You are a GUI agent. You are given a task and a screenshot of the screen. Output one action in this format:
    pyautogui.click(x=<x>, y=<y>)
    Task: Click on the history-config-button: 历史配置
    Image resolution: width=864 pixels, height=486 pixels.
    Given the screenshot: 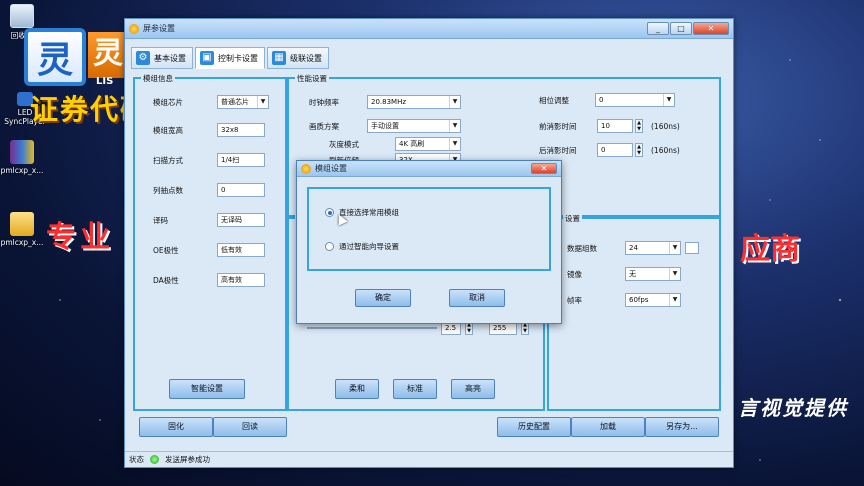 What is the action you would take?
    pyautogui.click(x=534, y=427)
    